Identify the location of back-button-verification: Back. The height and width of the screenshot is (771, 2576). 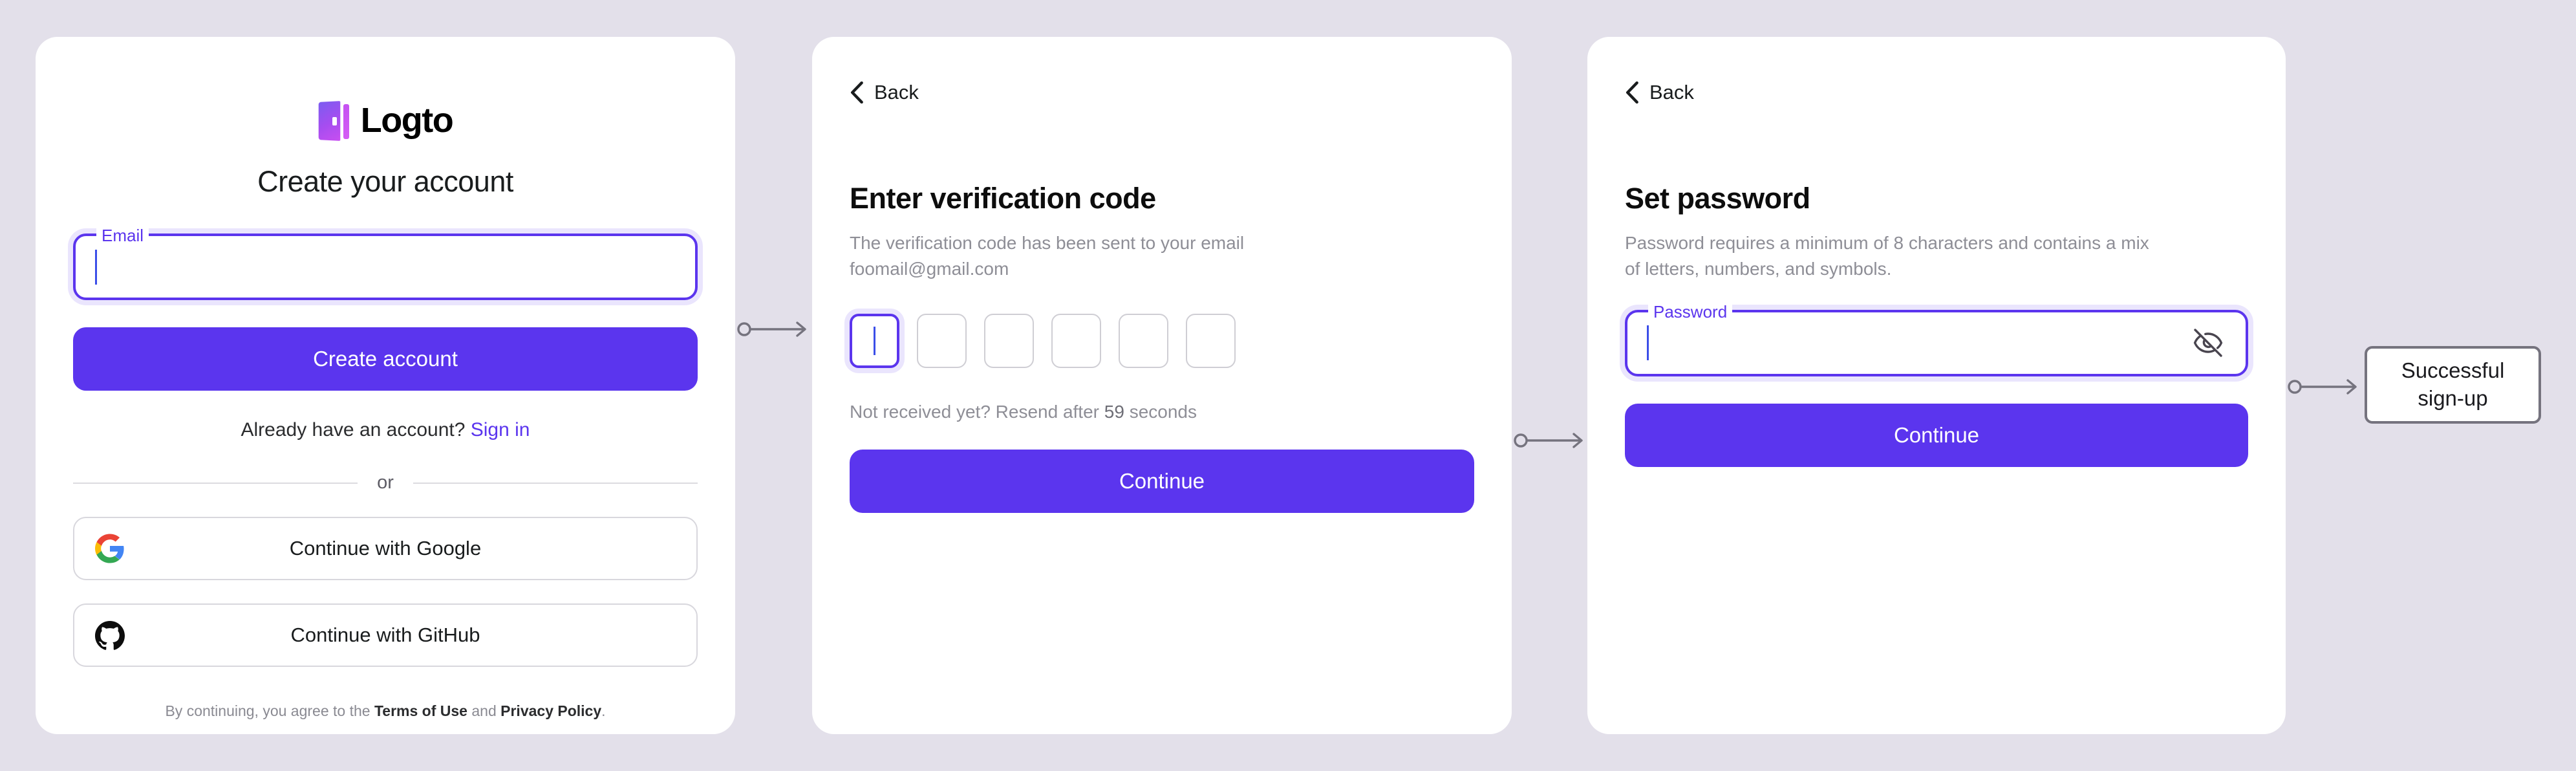
(884, 93).